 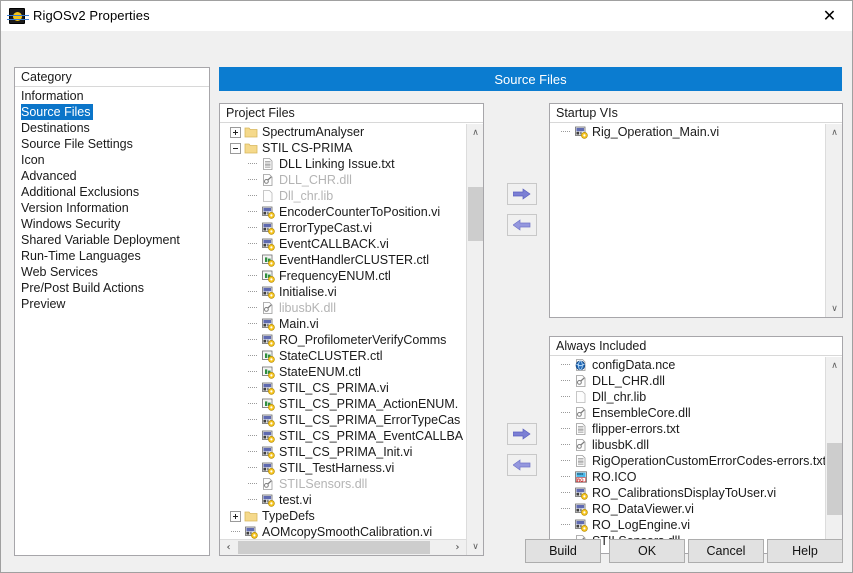 I want to click on tree-row: Rig_Operation_Main.vi, so click(x=687, y=132).